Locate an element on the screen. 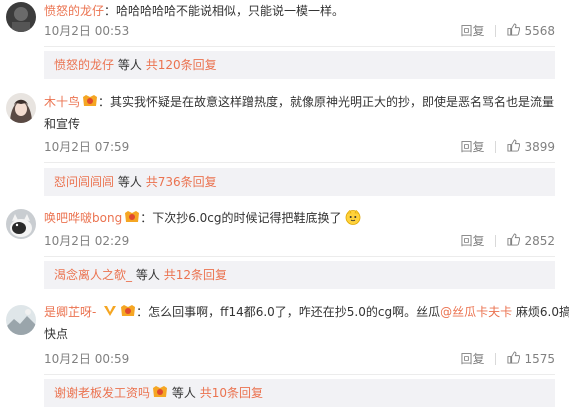  reply-summary: 怼问闾闾闾 等人 共736条回复 is located at coordinates (299, 182).